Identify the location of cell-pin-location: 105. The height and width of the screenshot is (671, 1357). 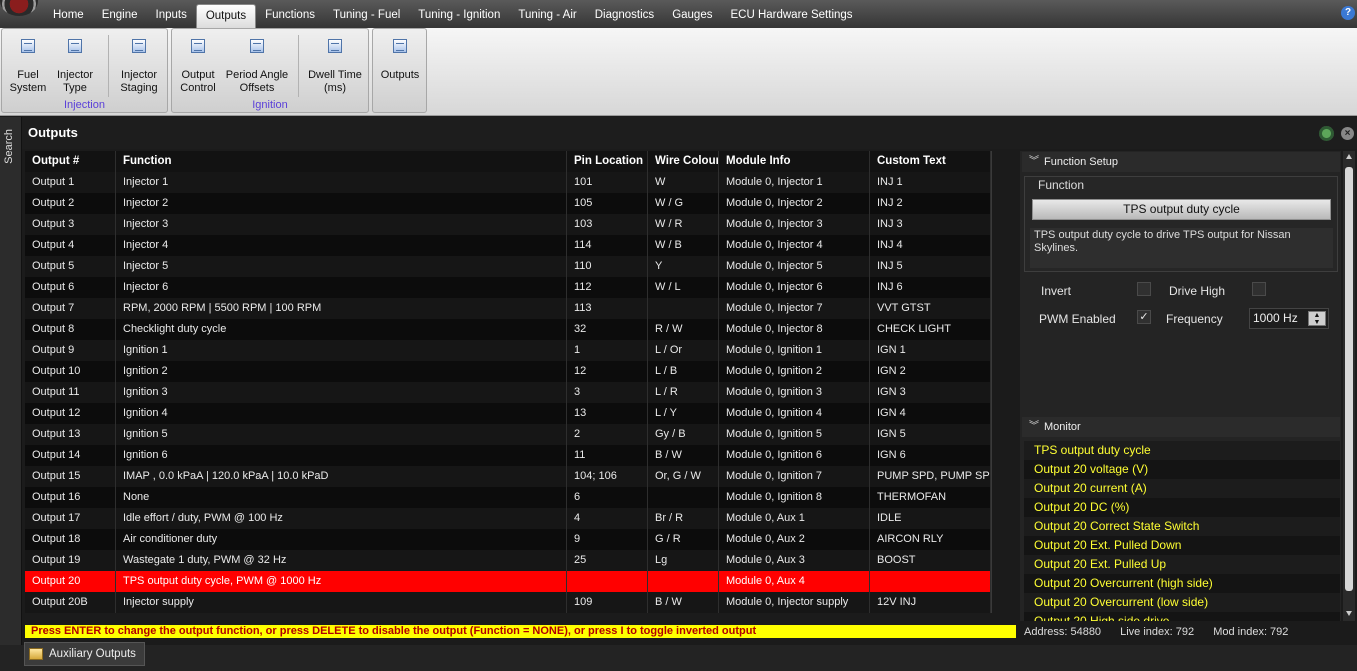
(607, 203).